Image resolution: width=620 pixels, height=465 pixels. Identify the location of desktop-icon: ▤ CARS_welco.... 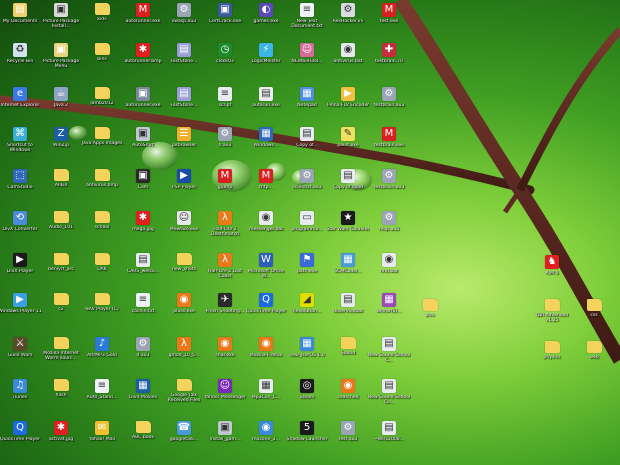
(143, 269).